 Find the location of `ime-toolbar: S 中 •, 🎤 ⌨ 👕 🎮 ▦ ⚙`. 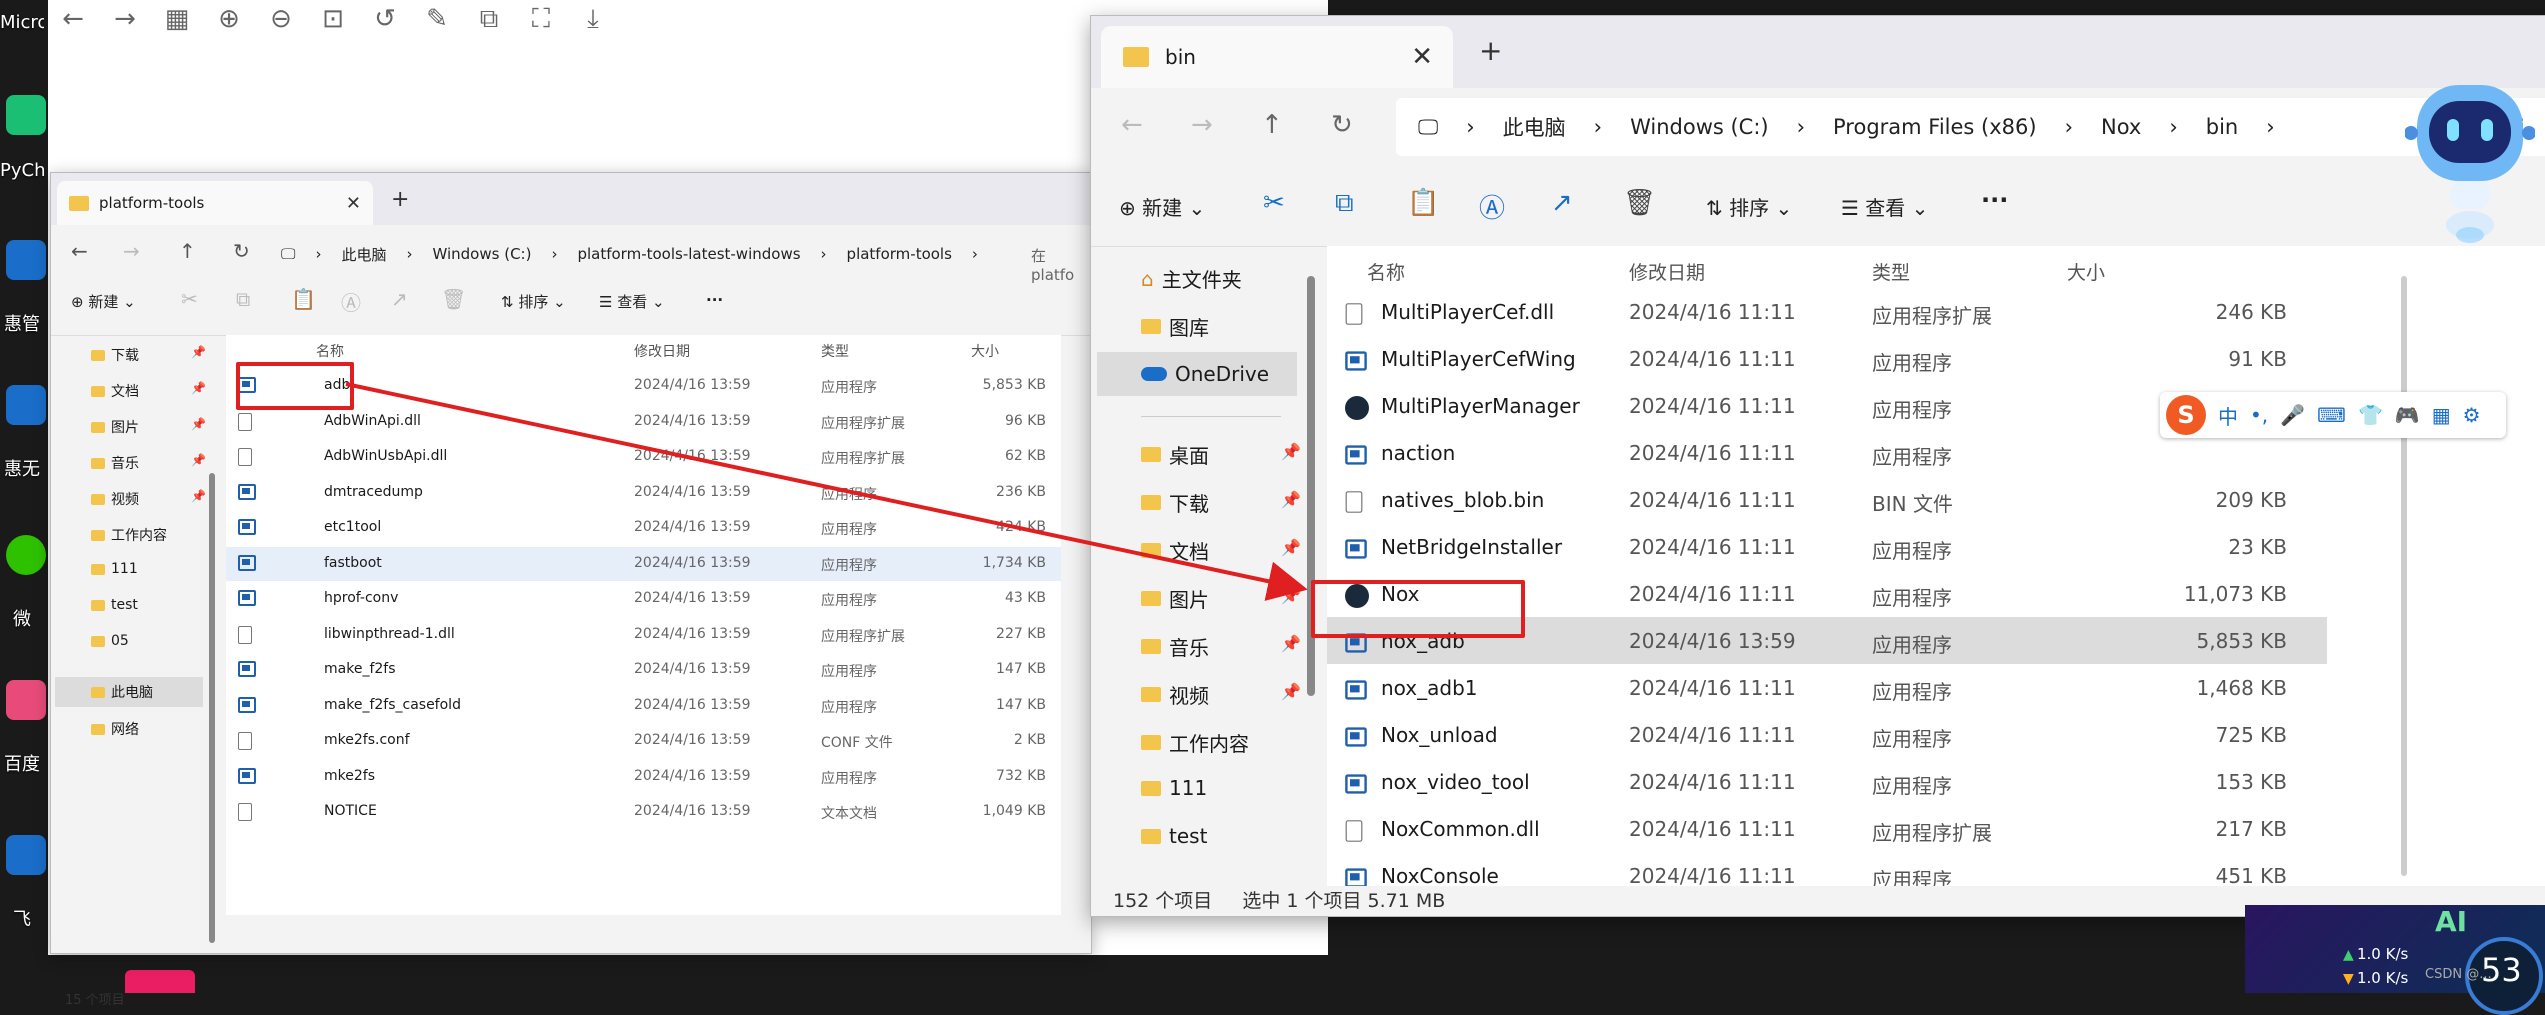

ime-toolbar: S 中 •, 🎤 ⌨ 👕 🎮 ▦ ⚙ is located at coordinates (2333, 415).